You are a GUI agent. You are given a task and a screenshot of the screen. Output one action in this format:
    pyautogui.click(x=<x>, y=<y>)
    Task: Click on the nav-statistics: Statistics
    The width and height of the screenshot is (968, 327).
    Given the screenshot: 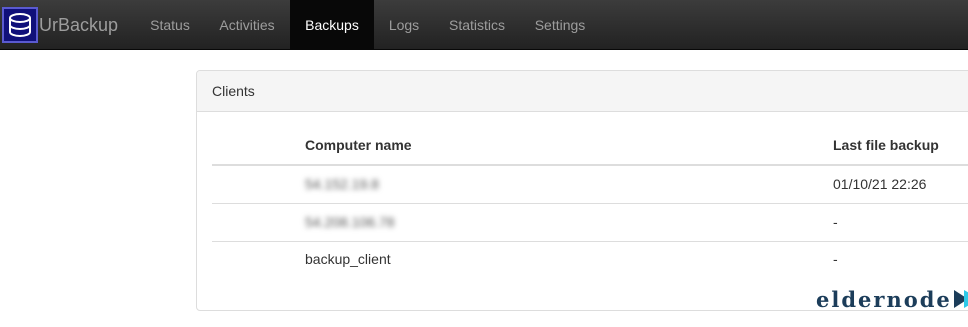 What is the action you would take?
    pyautogui.click(x=477, y=25)
    